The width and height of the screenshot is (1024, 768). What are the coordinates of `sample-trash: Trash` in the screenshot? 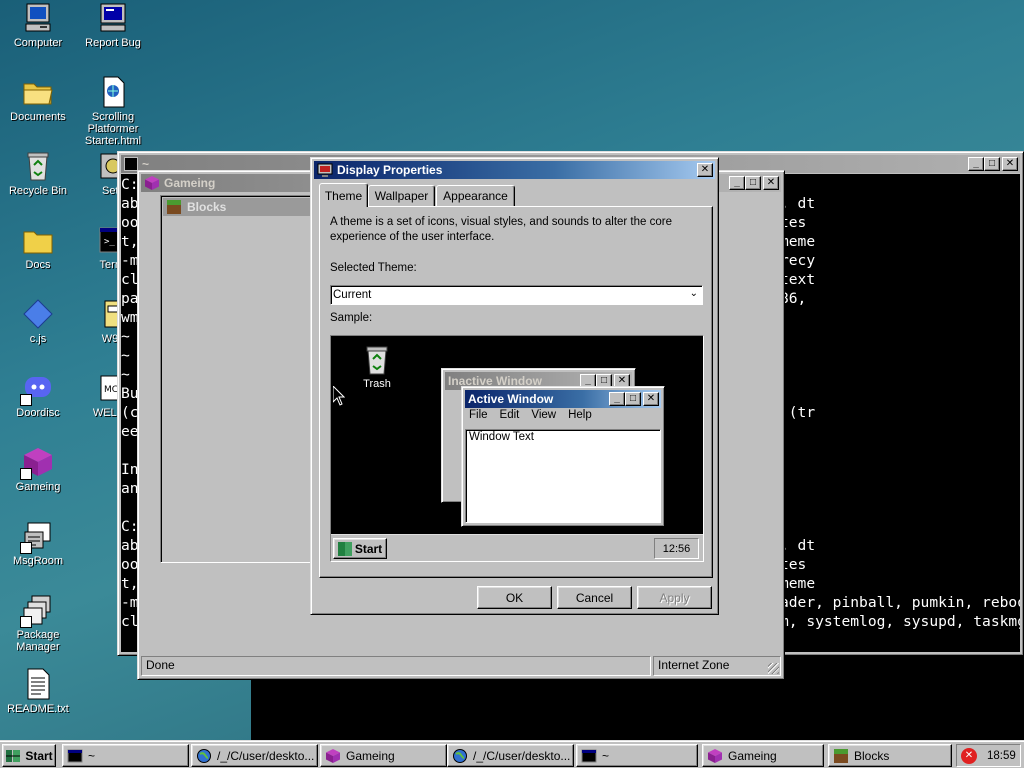 It's located at (377, 367).